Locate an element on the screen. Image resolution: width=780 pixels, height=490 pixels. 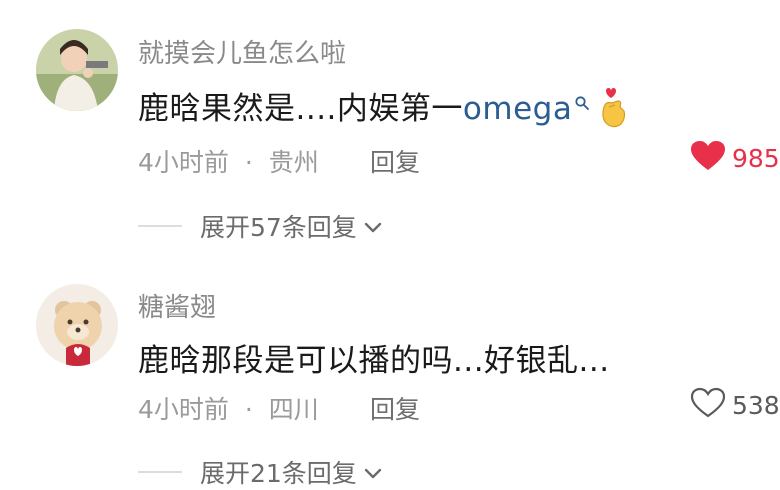
like-button: 538 is located at coordinates (735, 405).